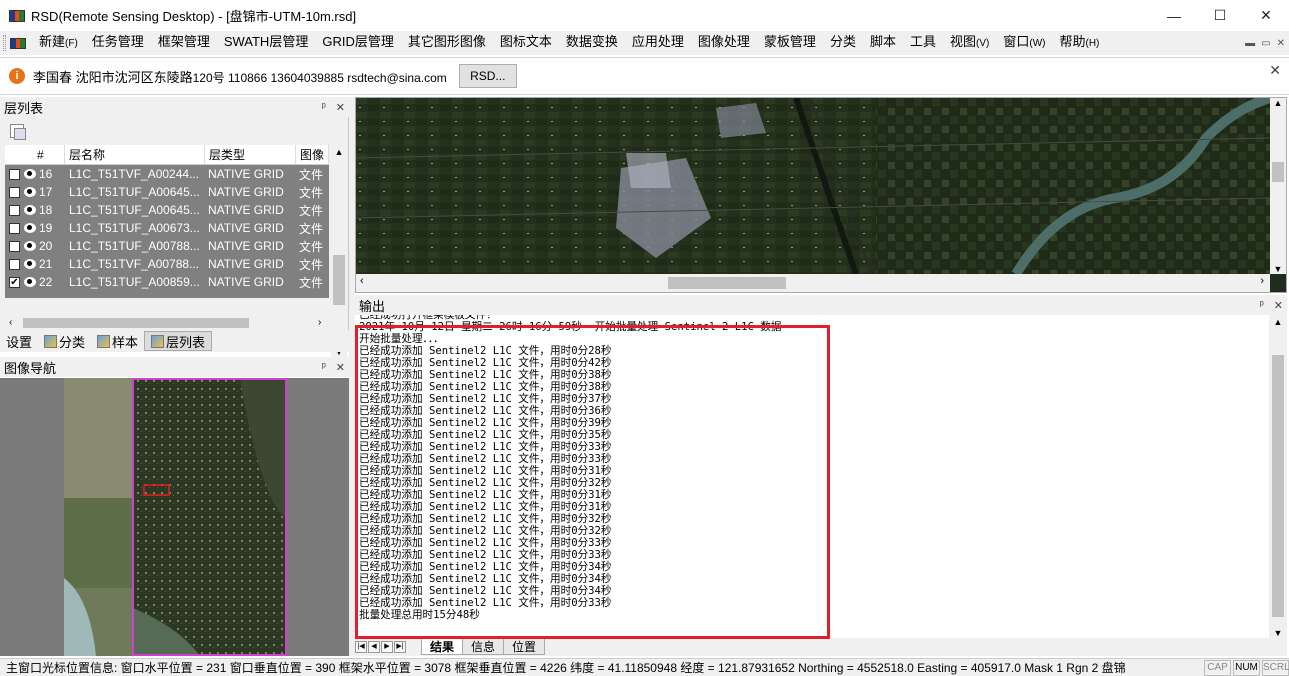 This screenshot has height=676, width=1289. Describe the element at coordinates (1278, 486) in the screenshot. I see `output-vscroll-thumb` at that location.